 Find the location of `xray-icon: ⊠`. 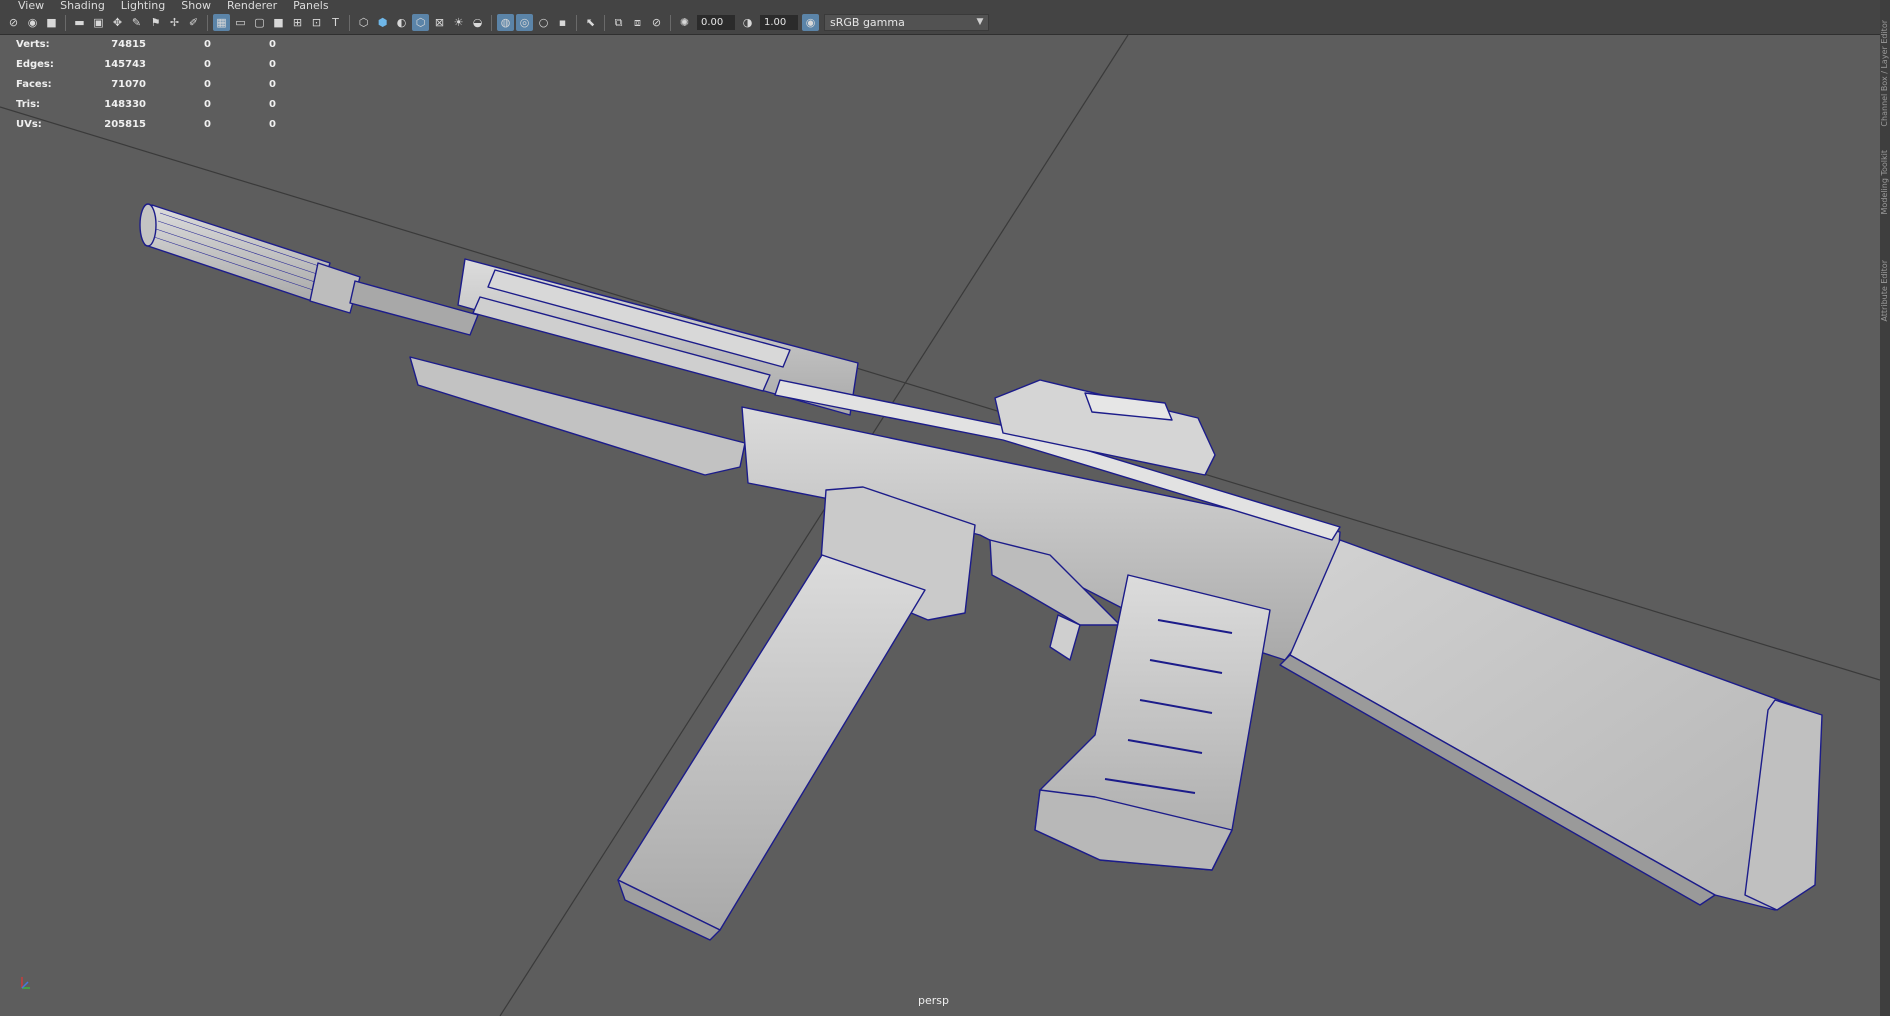

xray-icon: ⊠ is located at coordinates (439, 22).